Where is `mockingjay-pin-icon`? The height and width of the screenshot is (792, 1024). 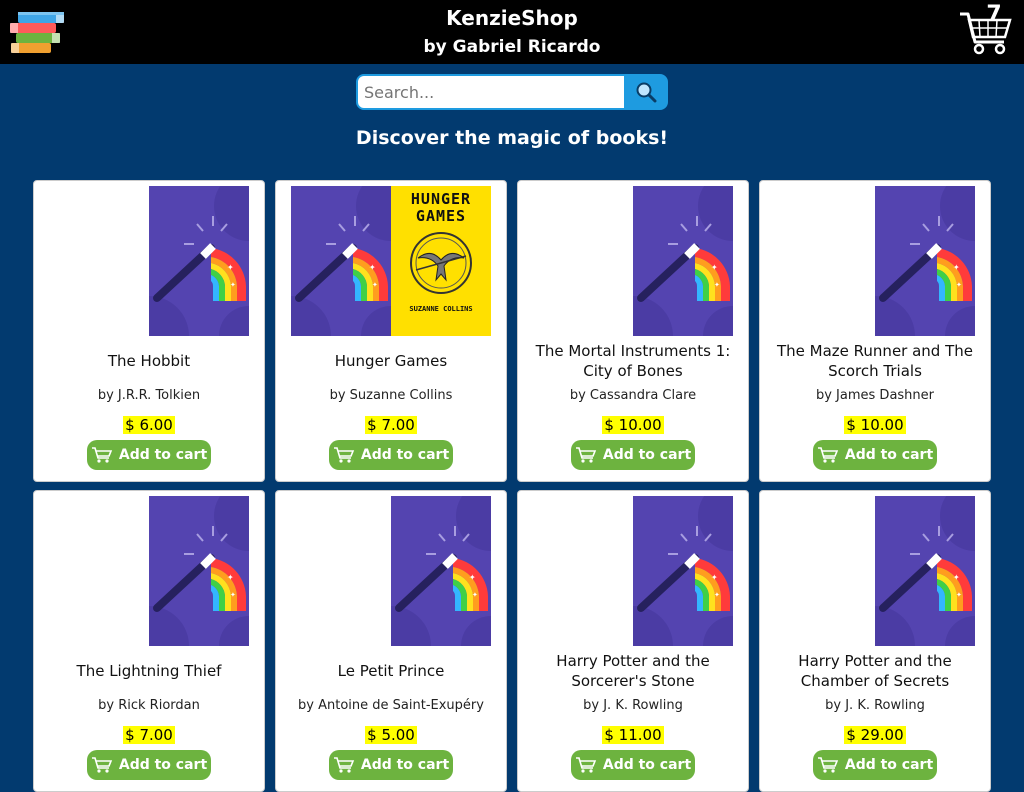
mockingjay-pin-icon is located at coordinates (441, 263).